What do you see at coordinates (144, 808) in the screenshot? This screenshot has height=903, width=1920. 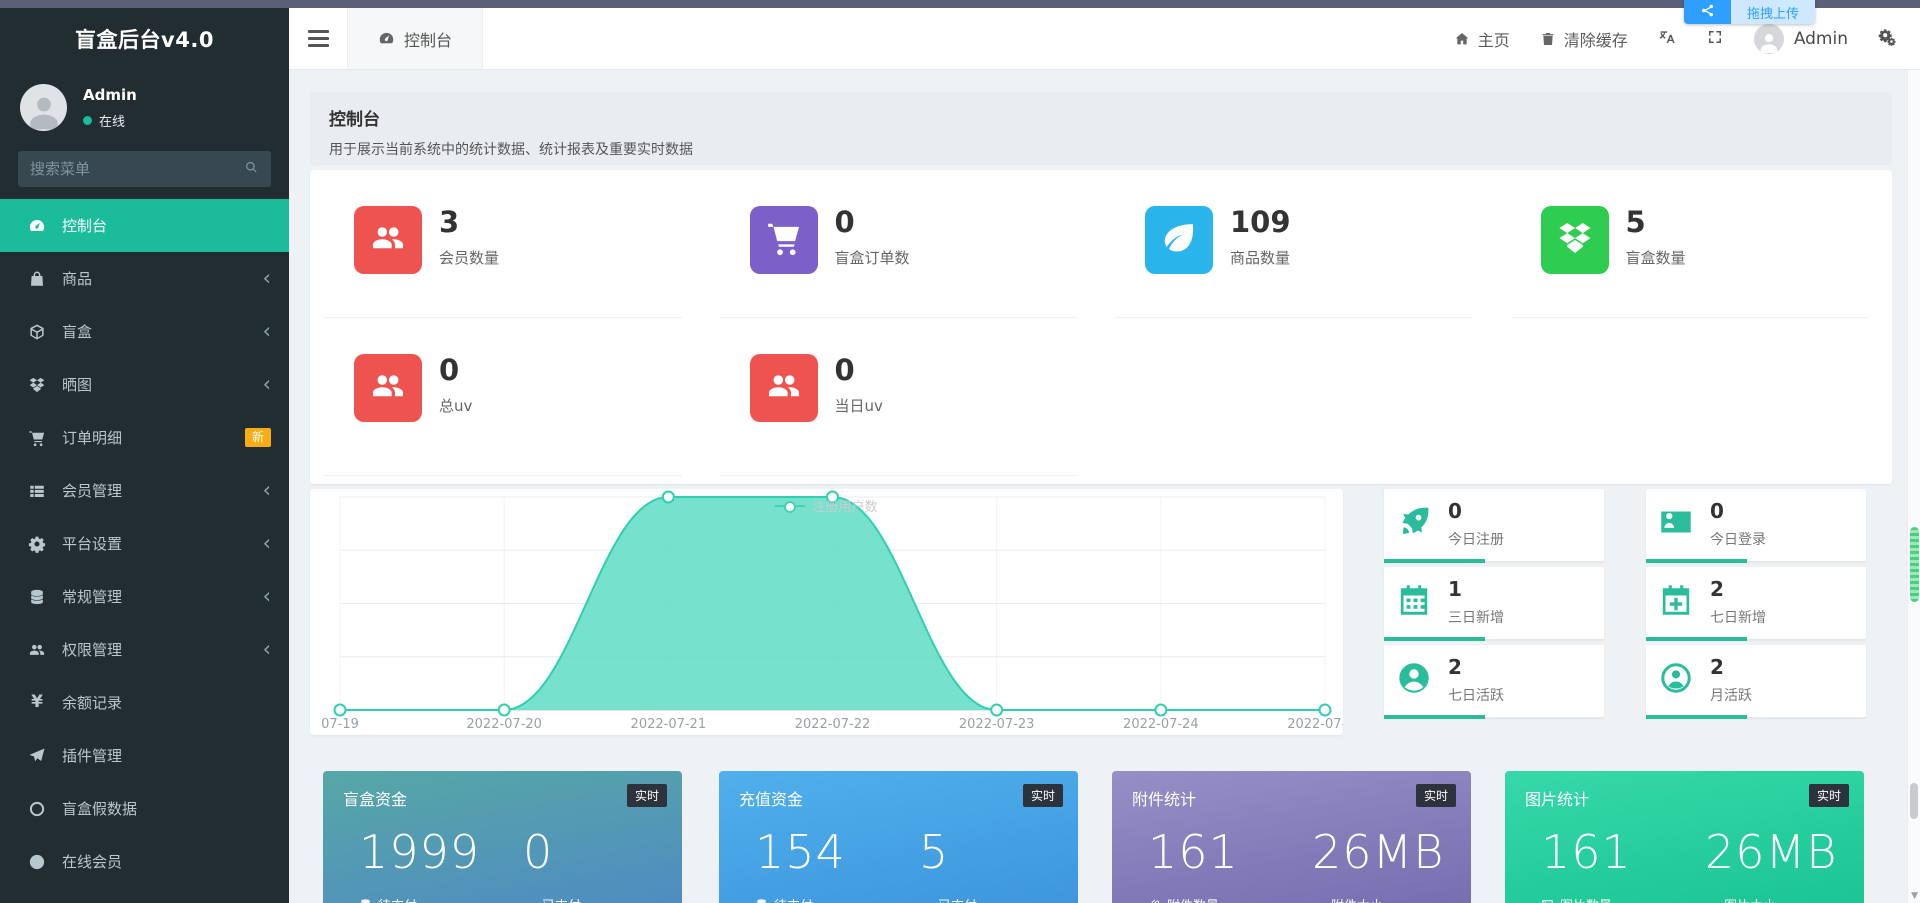 I see `sidebar-item: 盲盒假数据` at bounding box center [144, 808].